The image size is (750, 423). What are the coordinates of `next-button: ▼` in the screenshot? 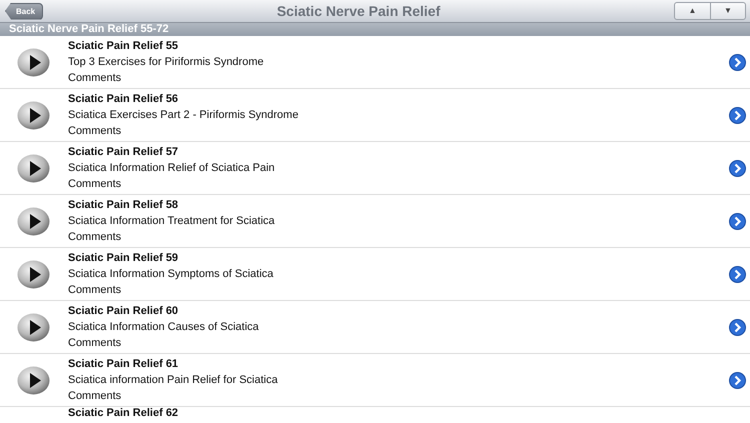 It's located at (727, 11).